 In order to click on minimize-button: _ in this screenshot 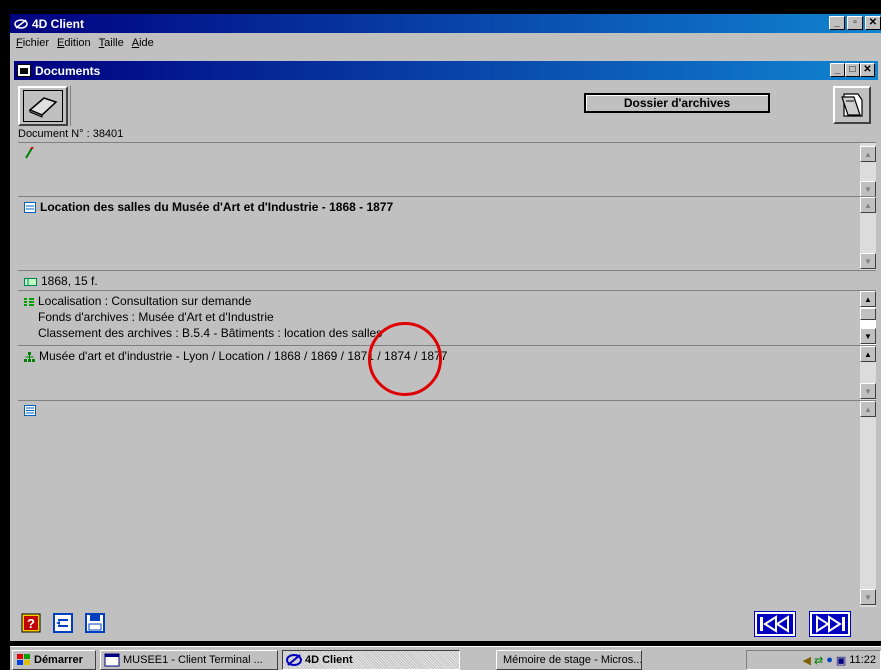, I will do `click(837, 23)`.